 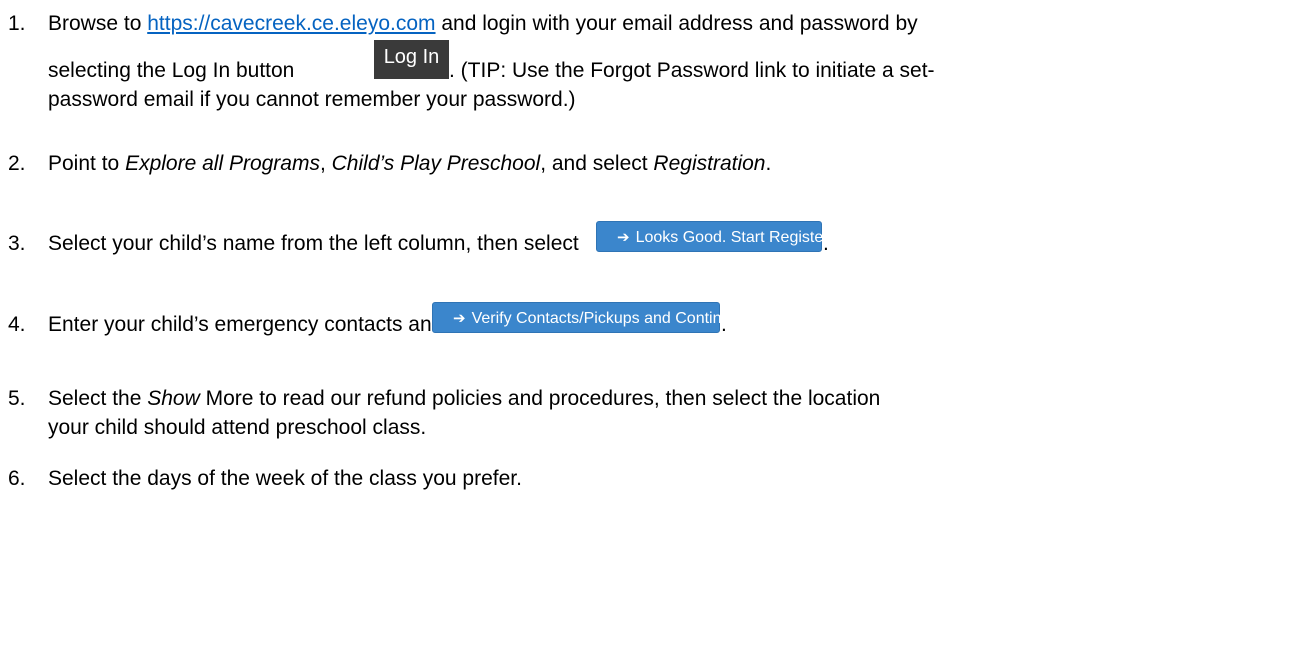 I want to click on button-label: Verify Contacts/Pickups and Continue, so click(x=605, y=318).